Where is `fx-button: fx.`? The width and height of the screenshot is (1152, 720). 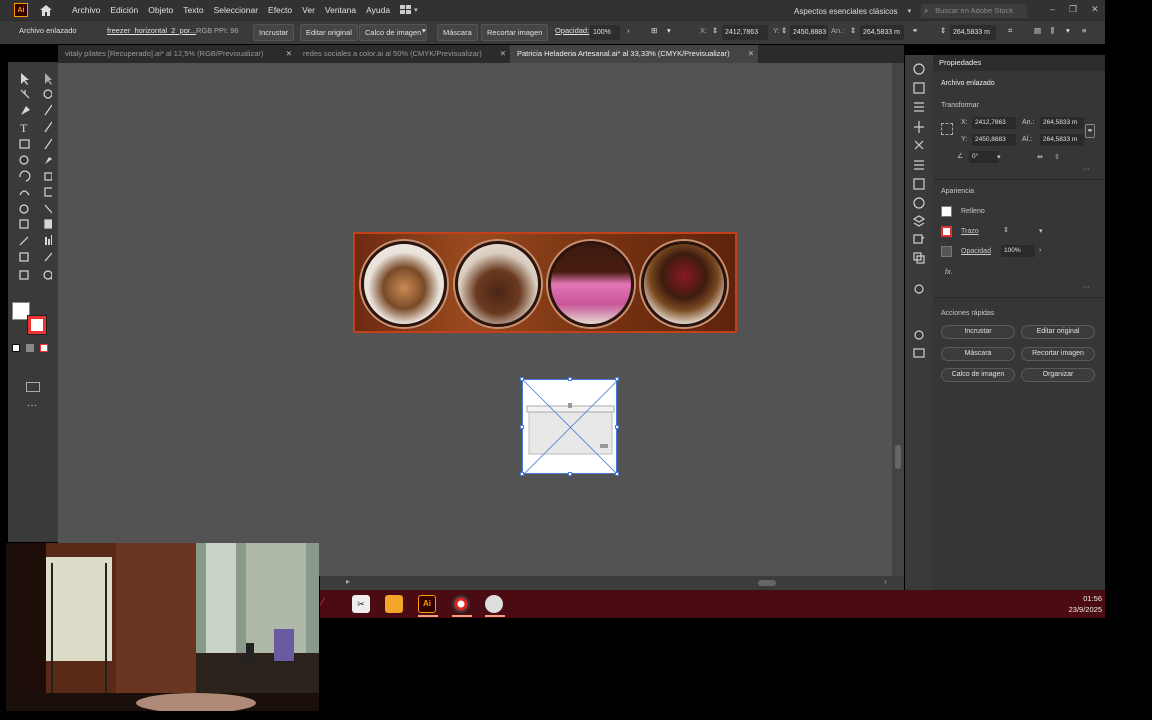 fx-button: fx. is located at coordinates (948, 272).